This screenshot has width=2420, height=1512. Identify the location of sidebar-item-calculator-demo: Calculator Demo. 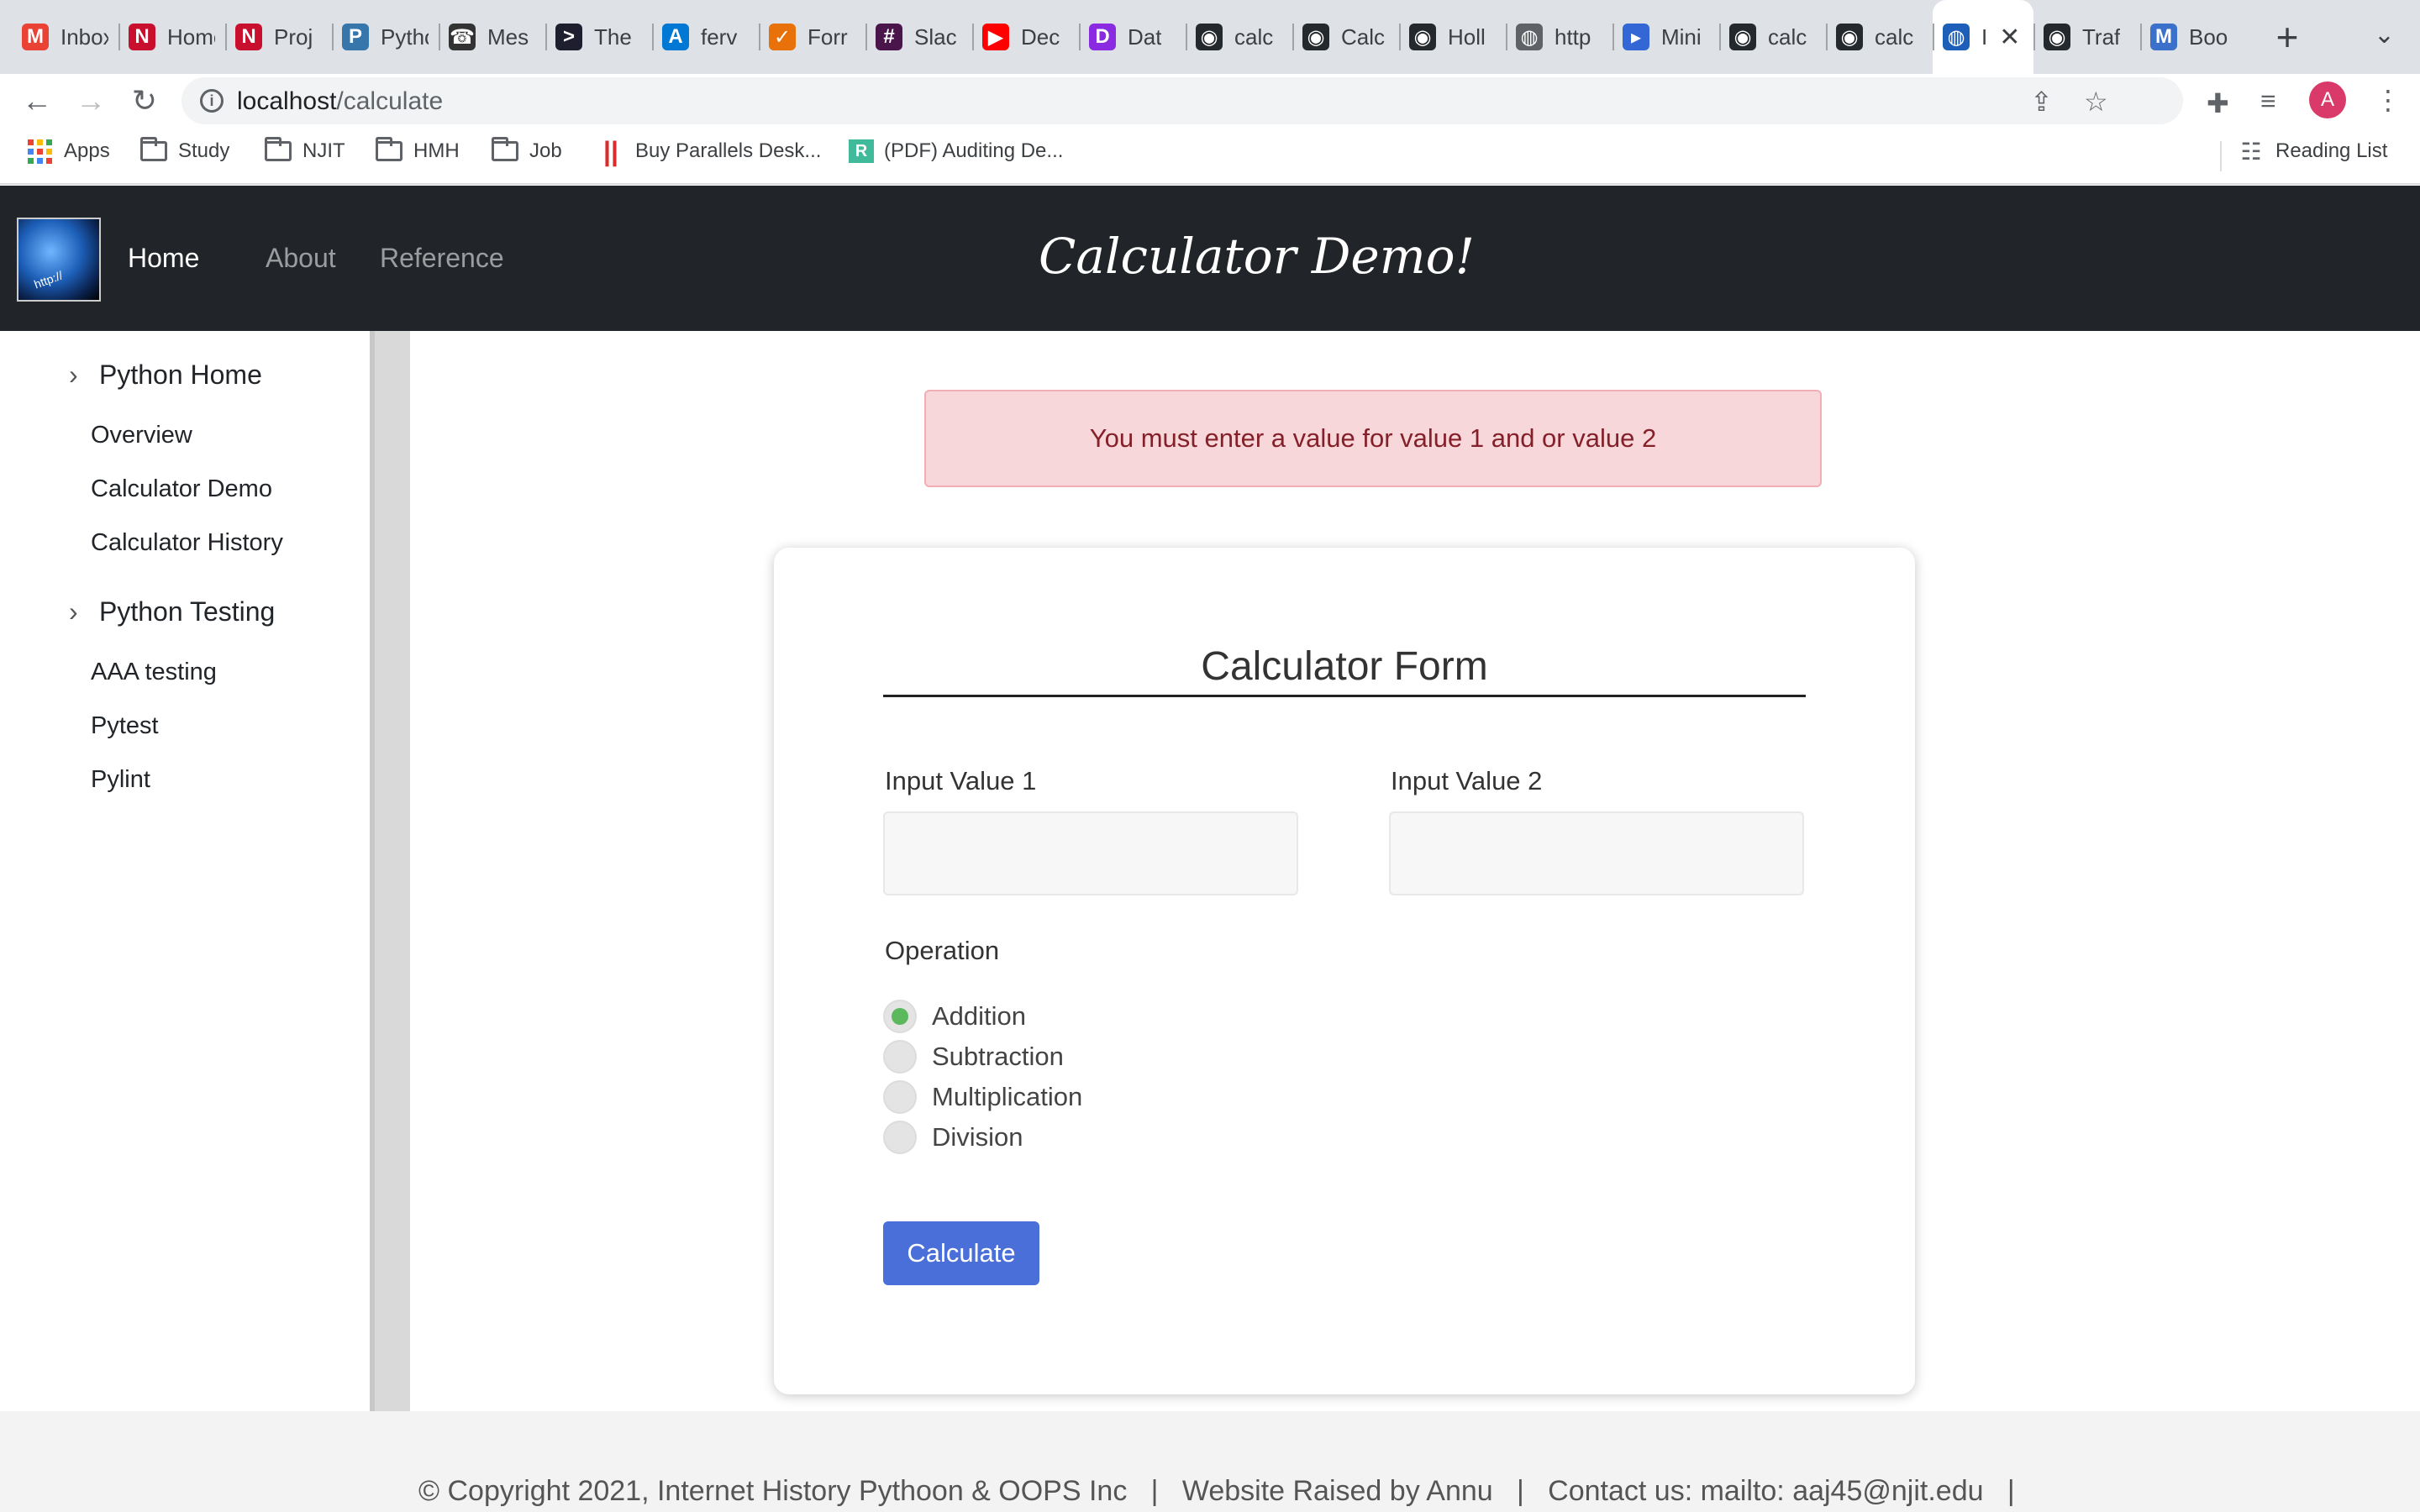
(181, 489).